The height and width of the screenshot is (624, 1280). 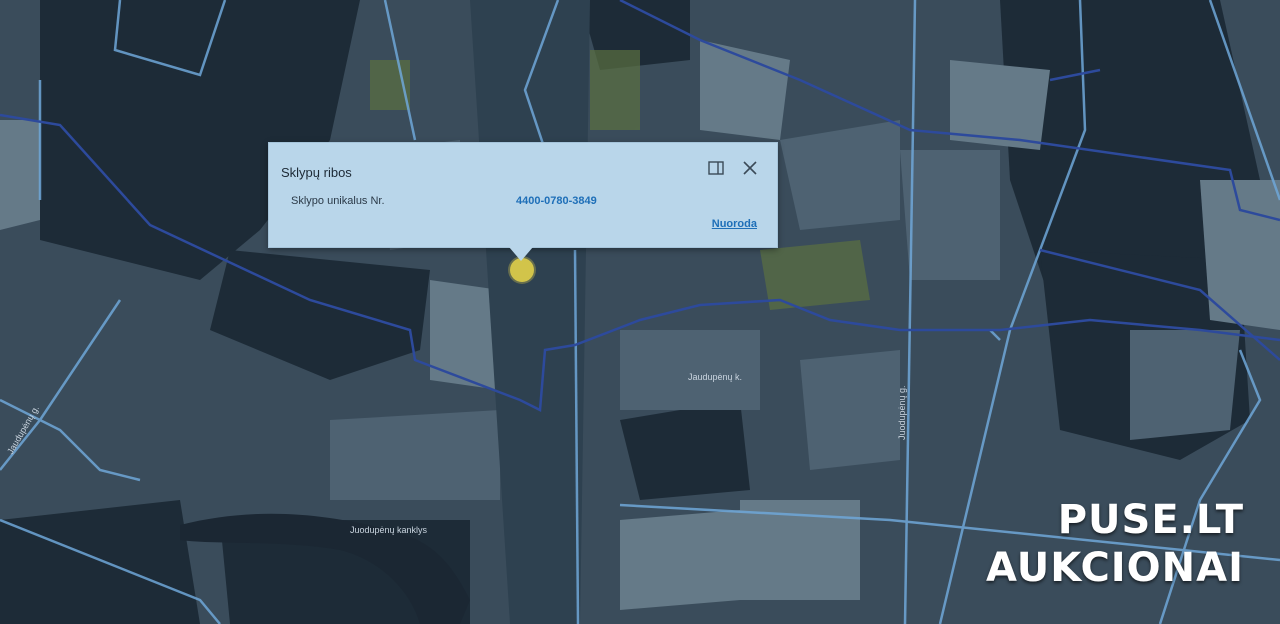 I want to click on map-label-road: Juodupėnų g., so click(x=902, y=412).